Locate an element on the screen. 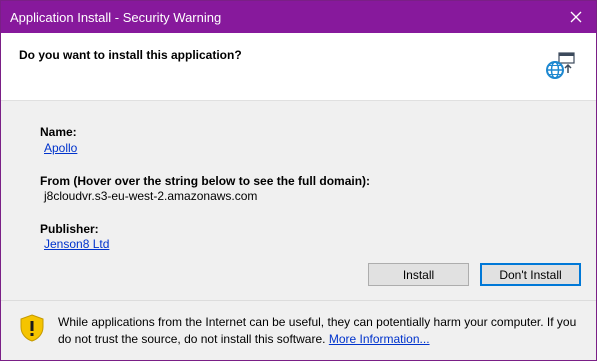  warning-shield-icon is located at coordinates (32, 328).